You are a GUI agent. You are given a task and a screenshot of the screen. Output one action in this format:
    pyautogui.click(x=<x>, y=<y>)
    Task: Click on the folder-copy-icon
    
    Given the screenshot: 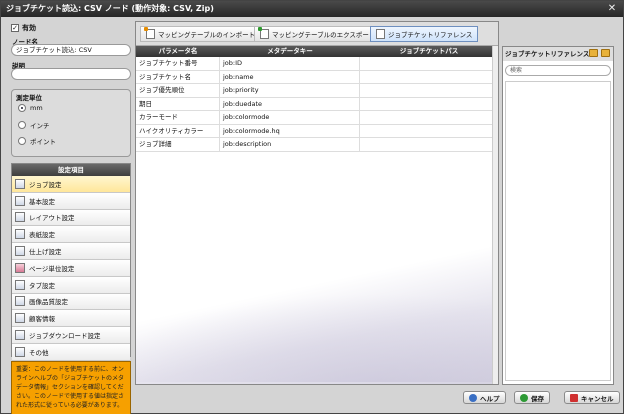 What is the action you would take?
    pyautogui.click(x=605, y=53)
    